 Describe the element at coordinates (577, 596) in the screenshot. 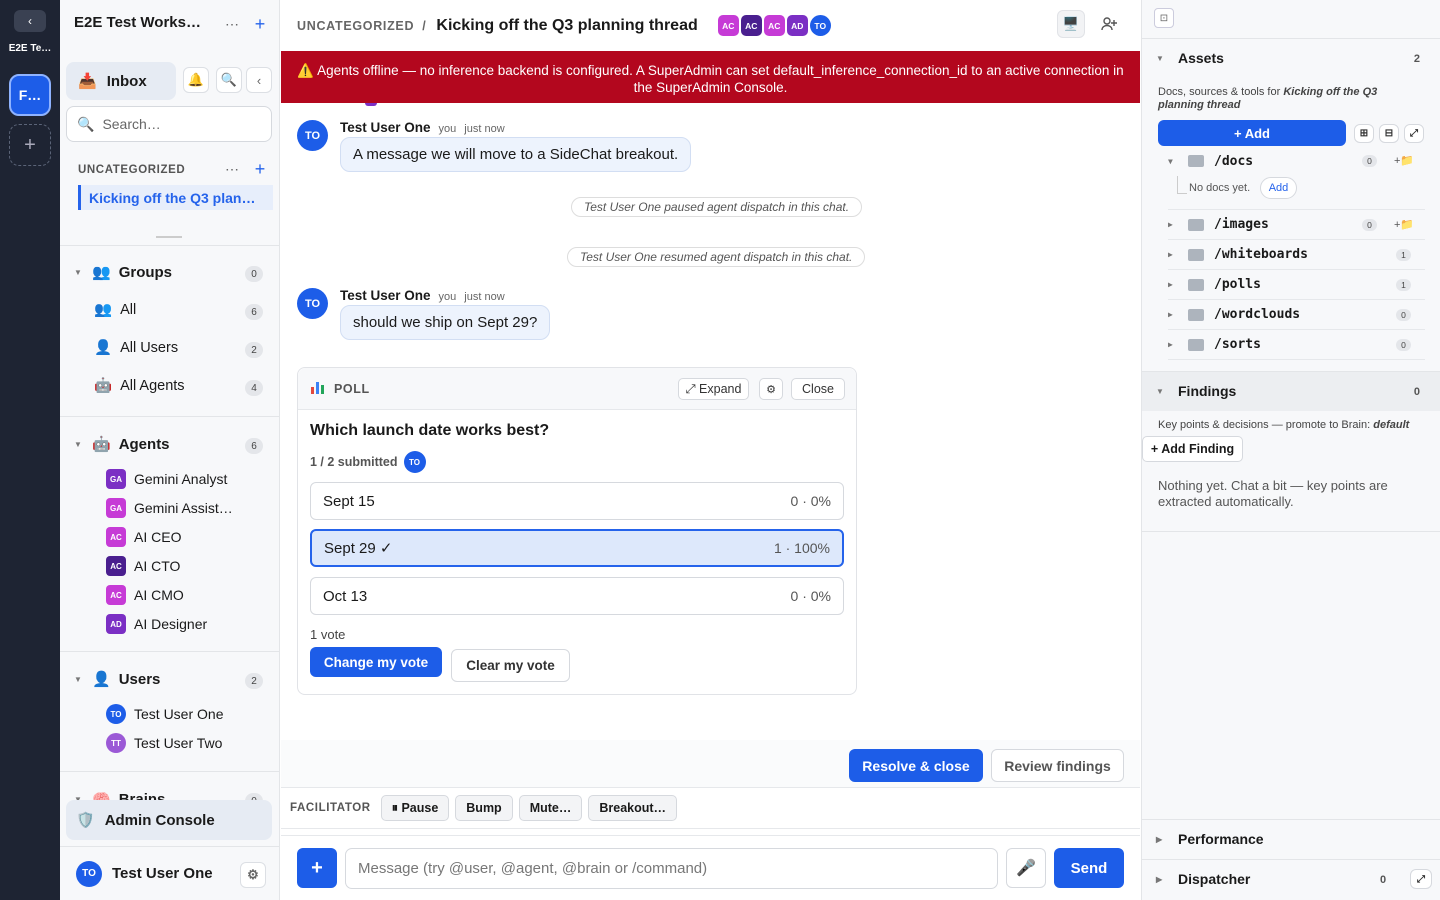

I see `poll-option: Oct 13 0 · 0%` at that location.